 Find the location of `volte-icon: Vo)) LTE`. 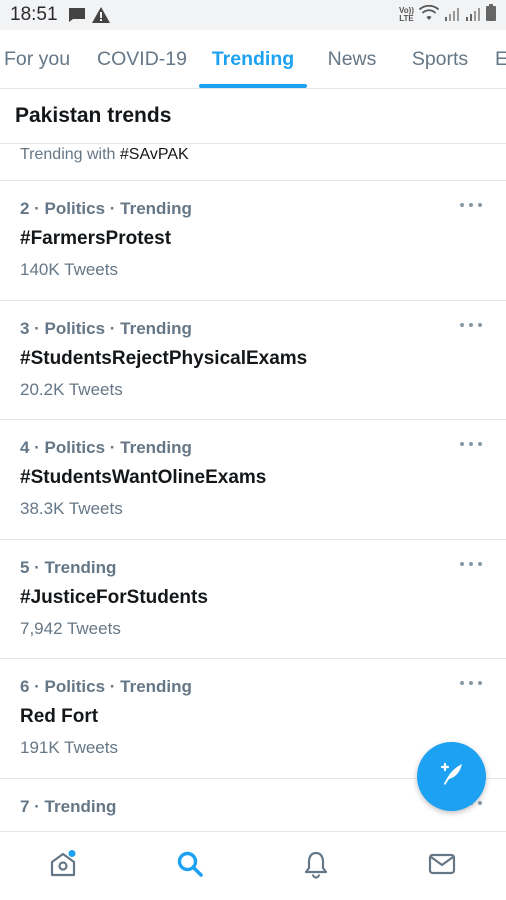

volte-icon: Vo)) LTE is located at coordinates (406, 15).